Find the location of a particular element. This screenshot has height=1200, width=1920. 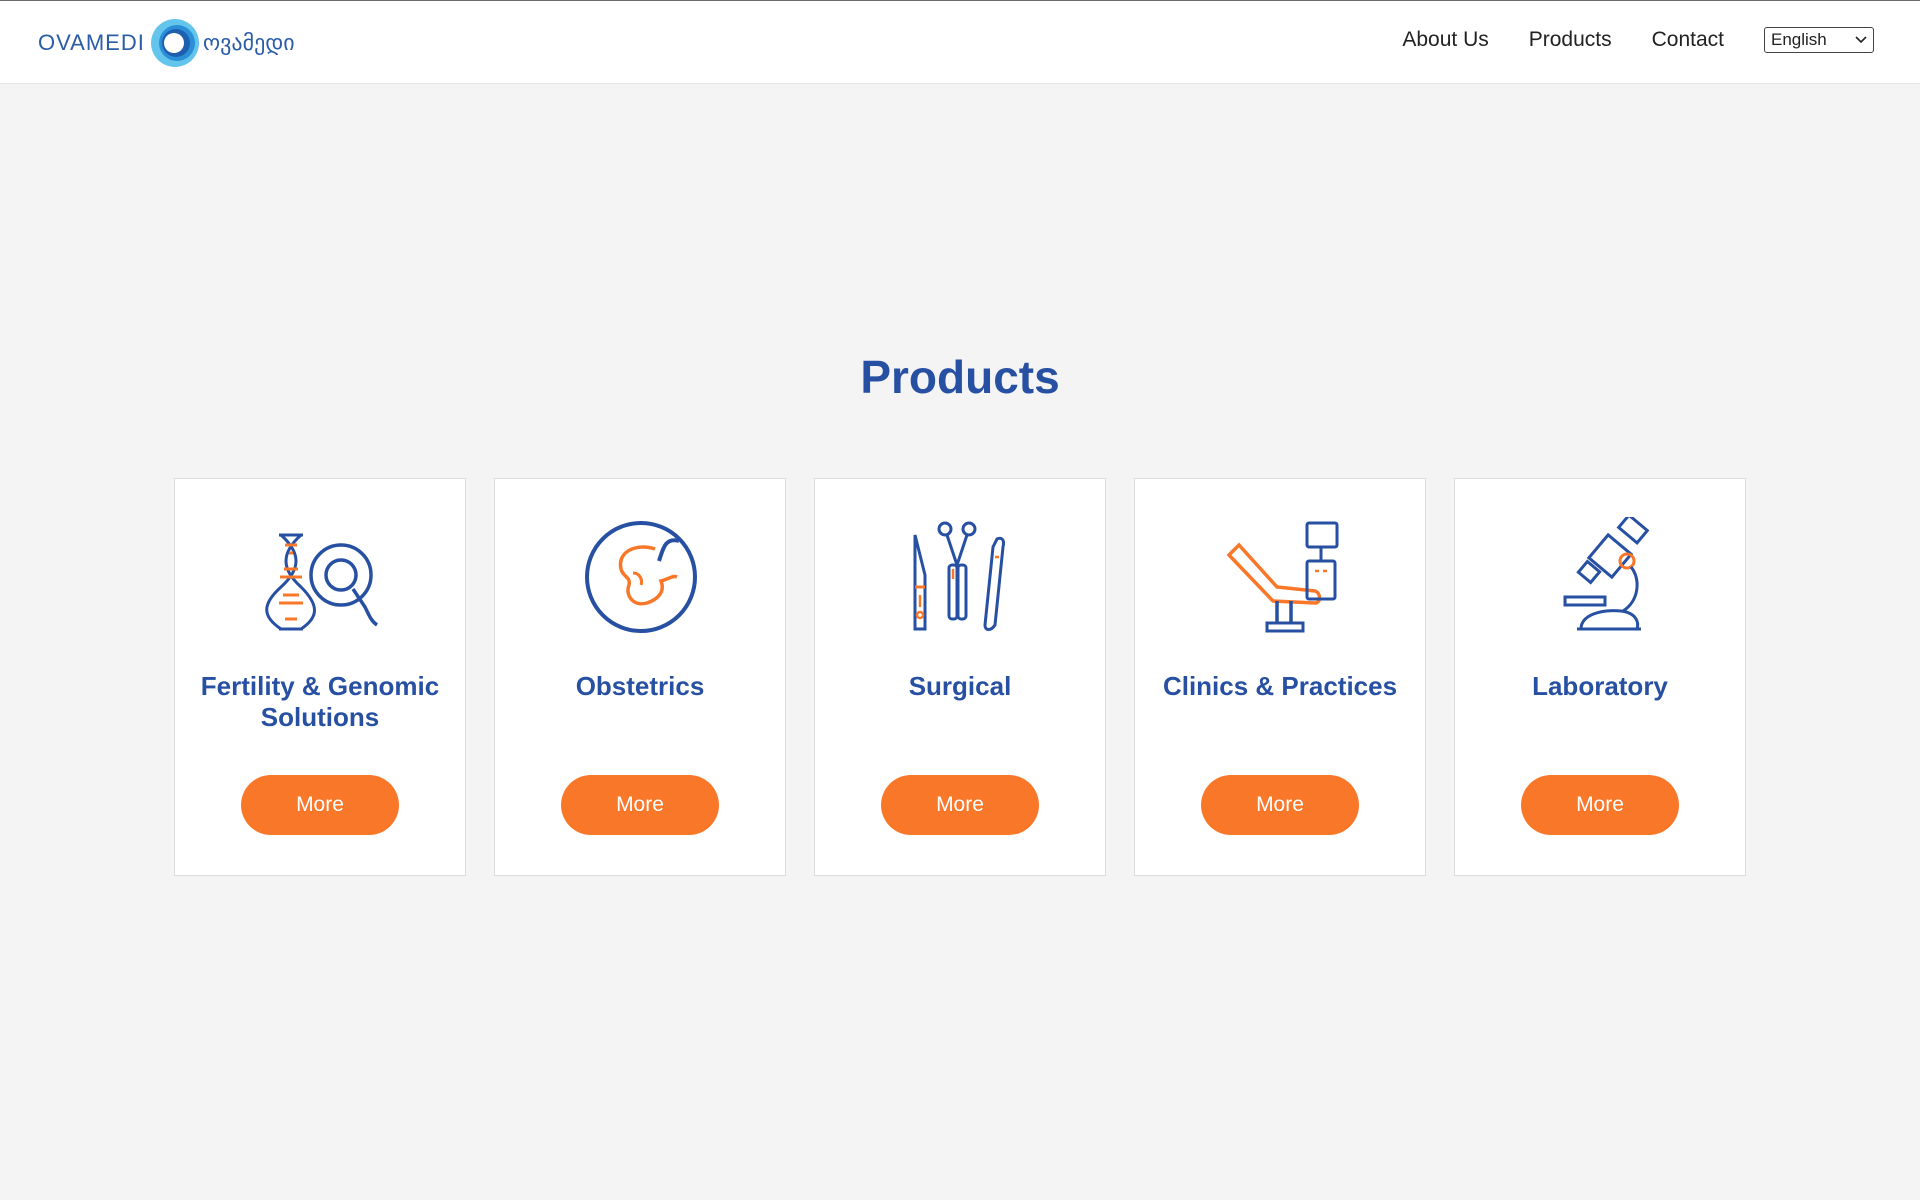

dna-magnifier-icon is located at coordinates (322, 582).